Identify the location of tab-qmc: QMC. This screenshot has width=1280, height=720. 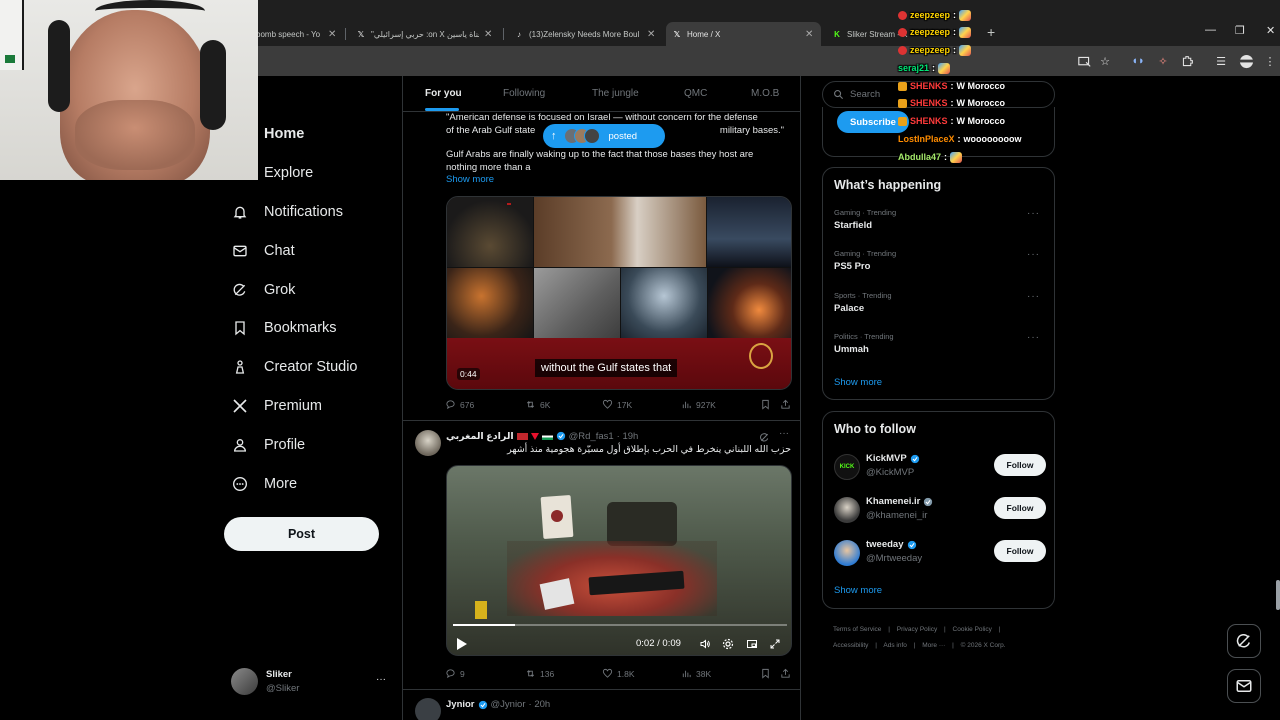
(695, 93).